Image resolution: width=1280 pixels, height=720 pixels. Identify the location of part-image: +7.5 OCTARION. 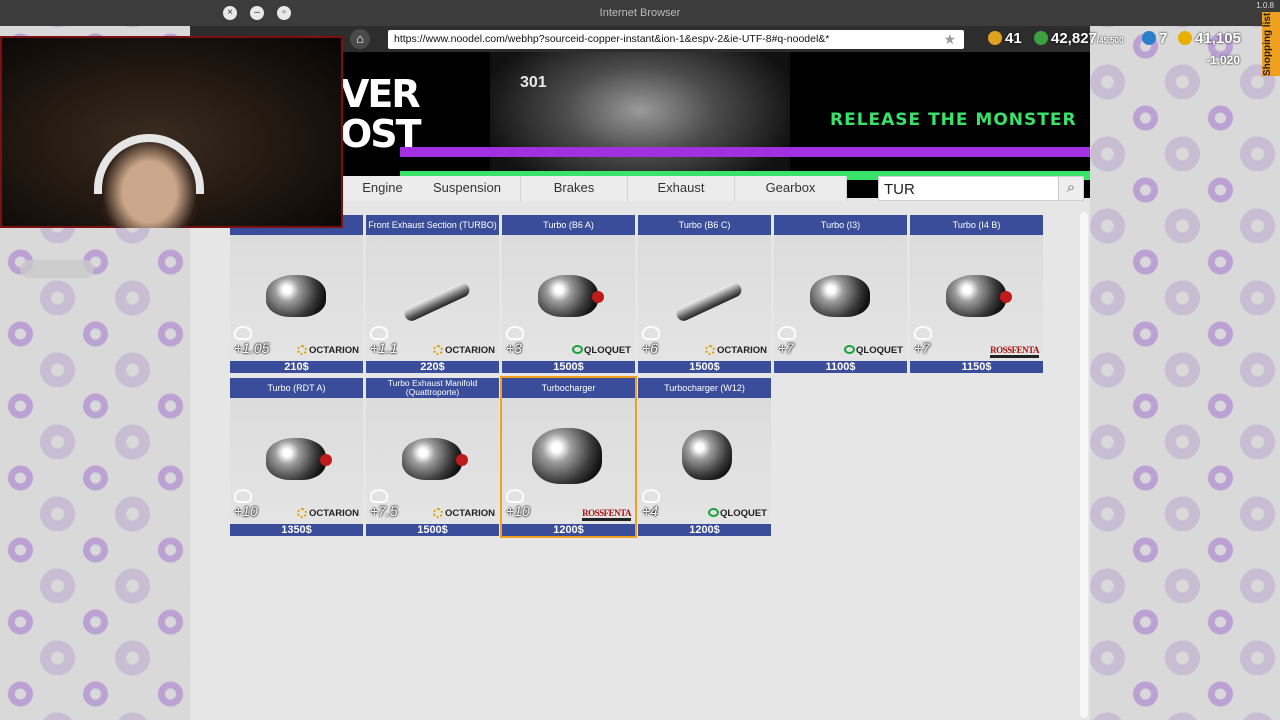
(432, 461).